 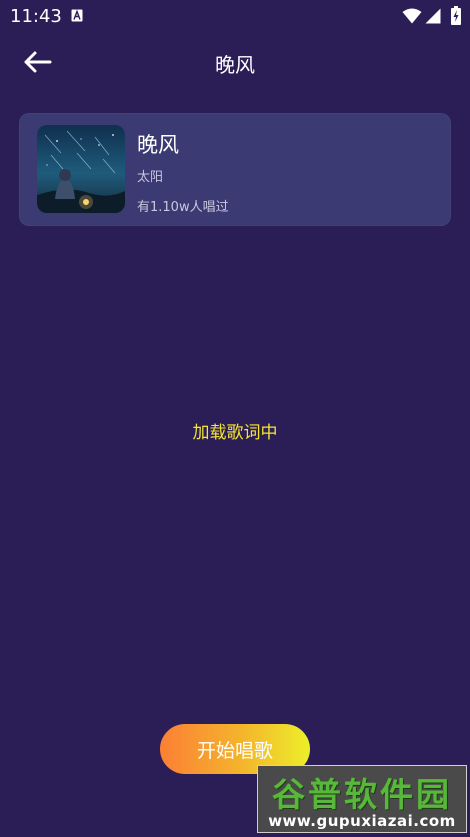 I want to click on watermark: 谷普软件园 www.gupuxiazai.com, so click(x=362, y=799).